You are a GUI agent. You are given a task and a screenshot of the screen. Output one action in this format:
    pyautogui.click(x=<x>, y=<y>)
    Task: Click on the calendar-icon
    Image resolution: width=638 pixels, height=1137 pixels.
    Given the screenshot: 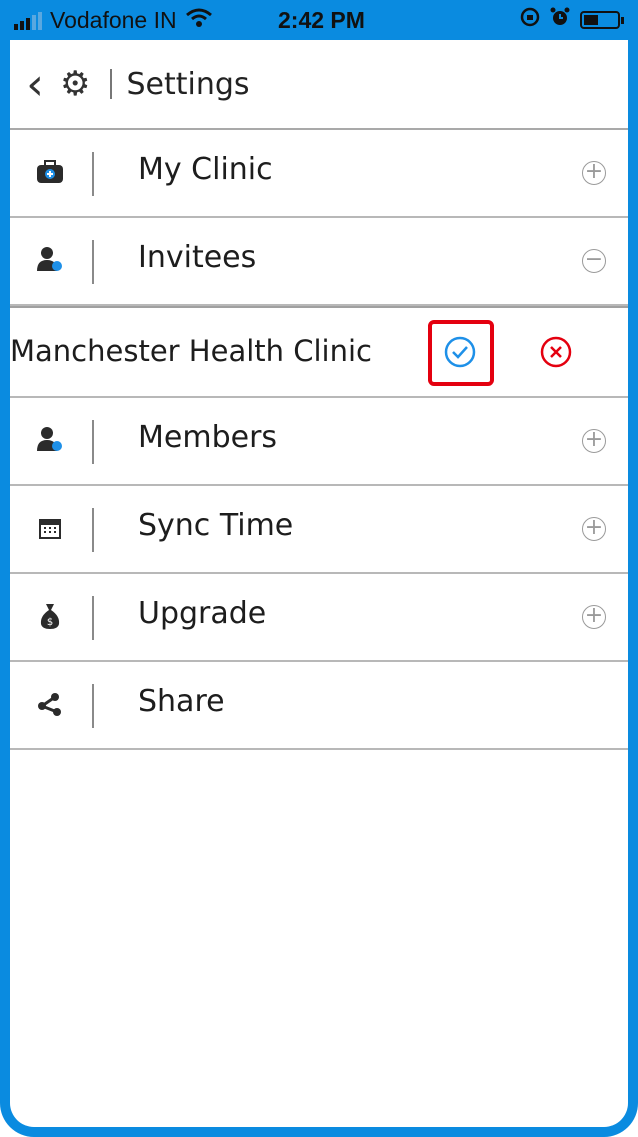 What is the action you would take?
    pyautogui.click(x=50, y=529)
    